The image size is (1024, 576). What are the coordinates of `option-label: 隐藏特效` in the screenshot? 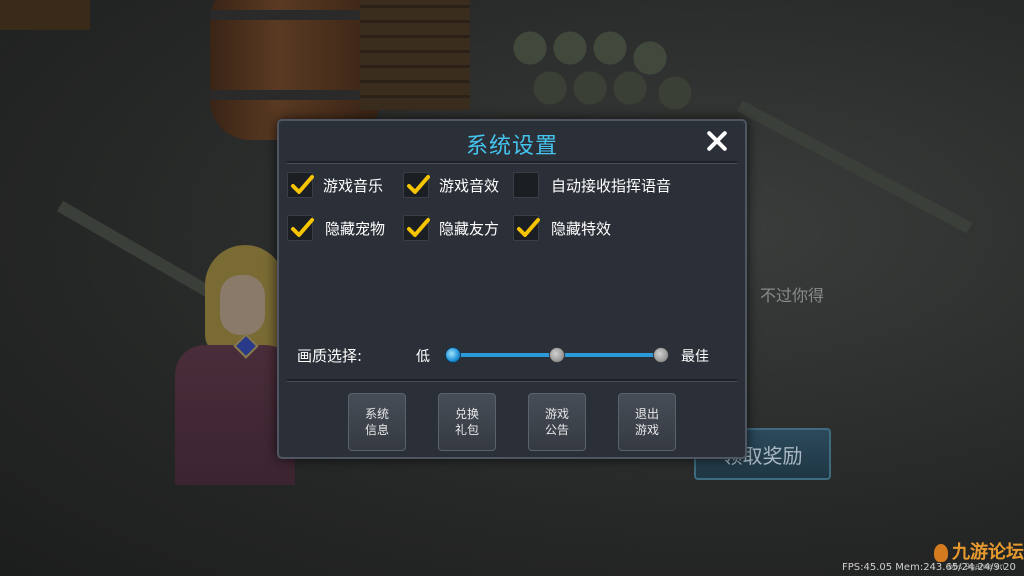 It's located at (581, 228).